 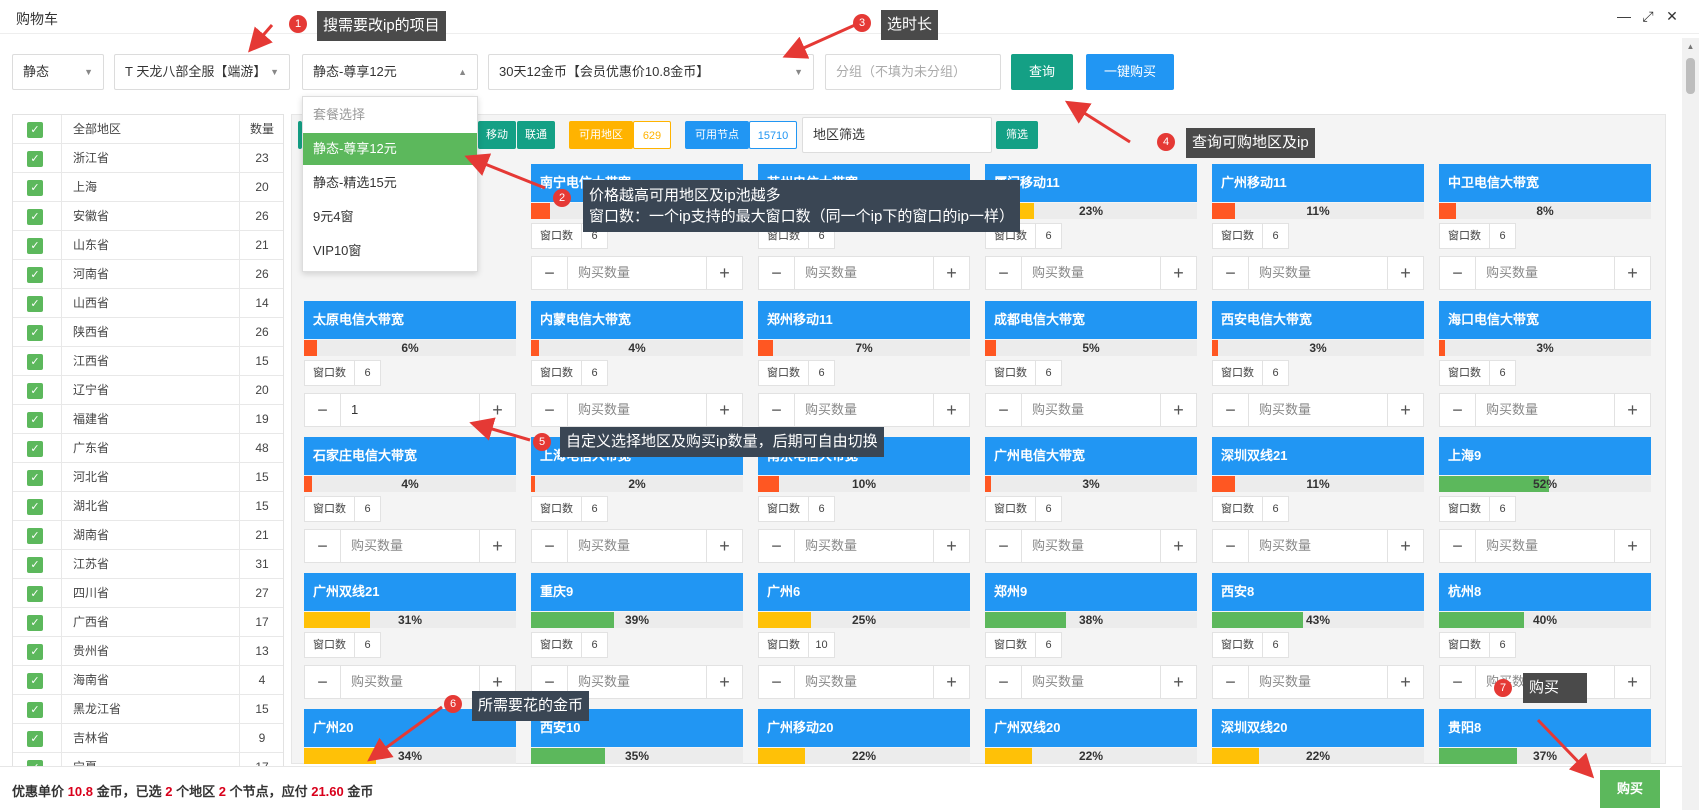 What do you see at coordinates (453, 704) in the screenshot?
I see `annotation-6-number: 6` at bounding box center [453, 704].